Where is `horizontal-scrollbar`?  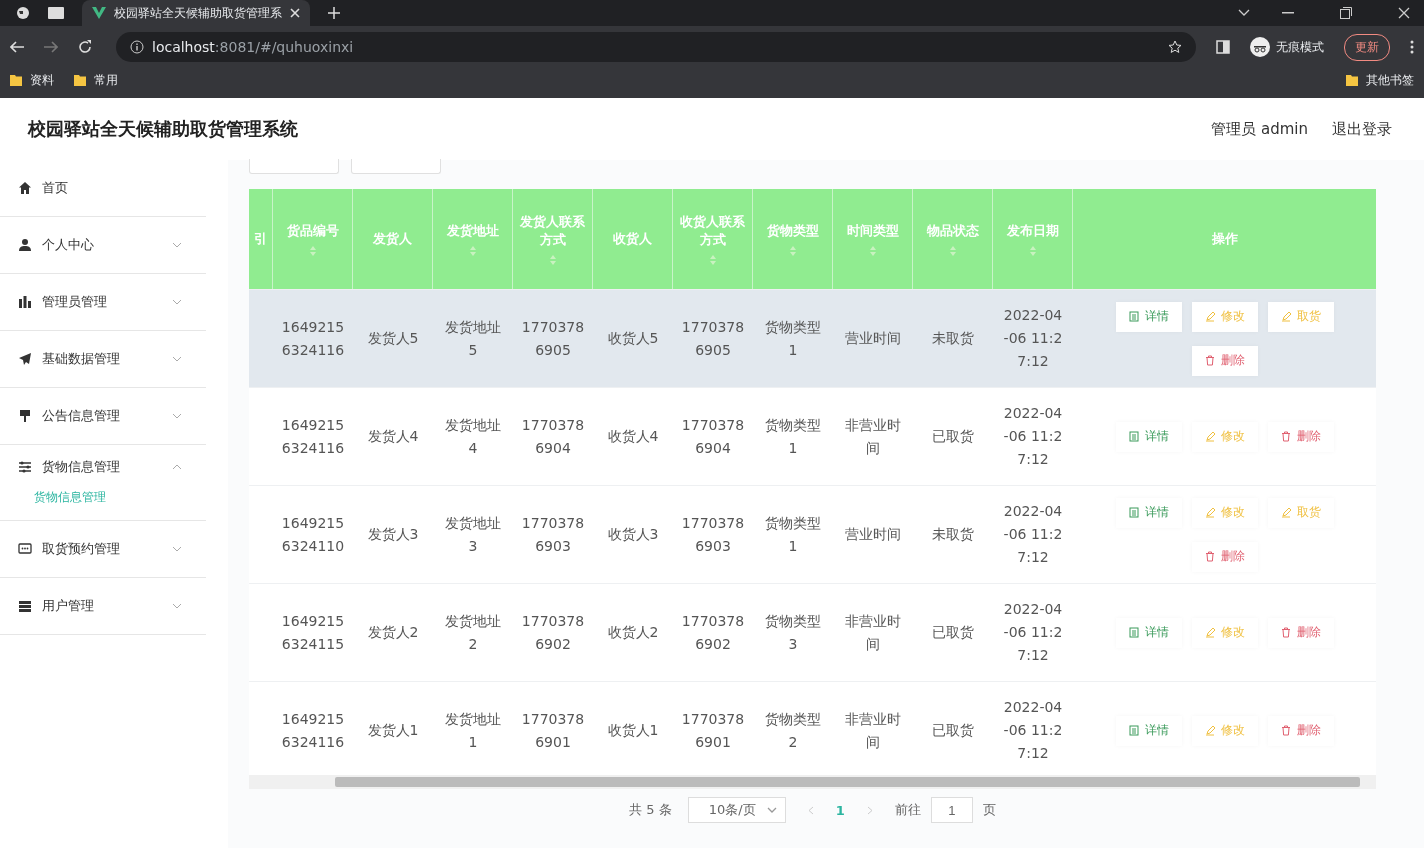 horizontal-scrollbar is located at coordinates (812, 782).